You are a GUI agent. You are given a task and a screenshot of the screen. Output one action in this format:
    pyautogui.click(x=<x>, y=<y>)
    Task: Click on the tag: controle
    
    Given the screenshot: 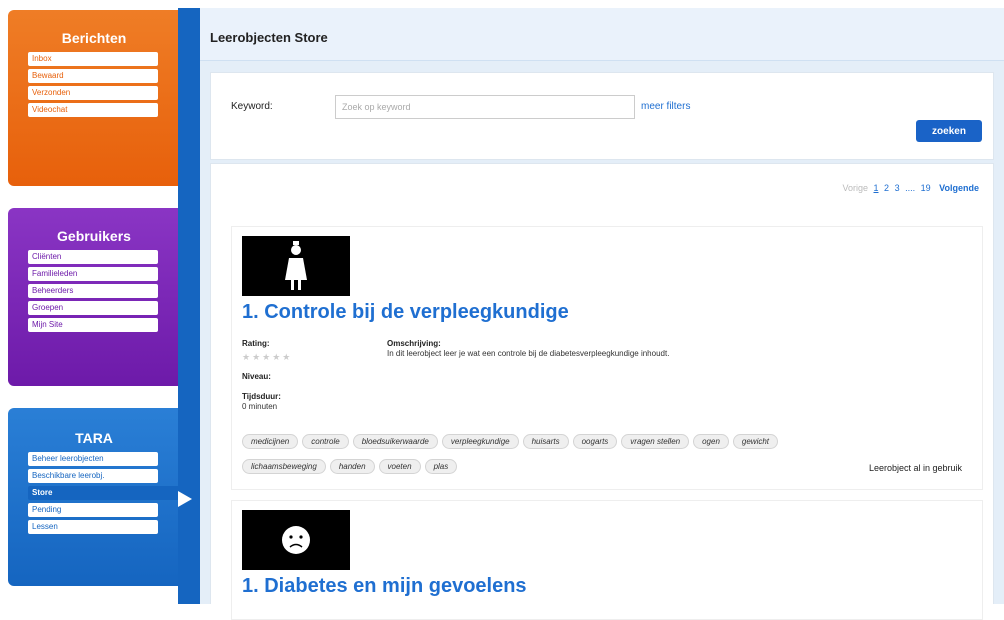 What is the action you would take?
    pyautogui.click(x=325, y=441)
    